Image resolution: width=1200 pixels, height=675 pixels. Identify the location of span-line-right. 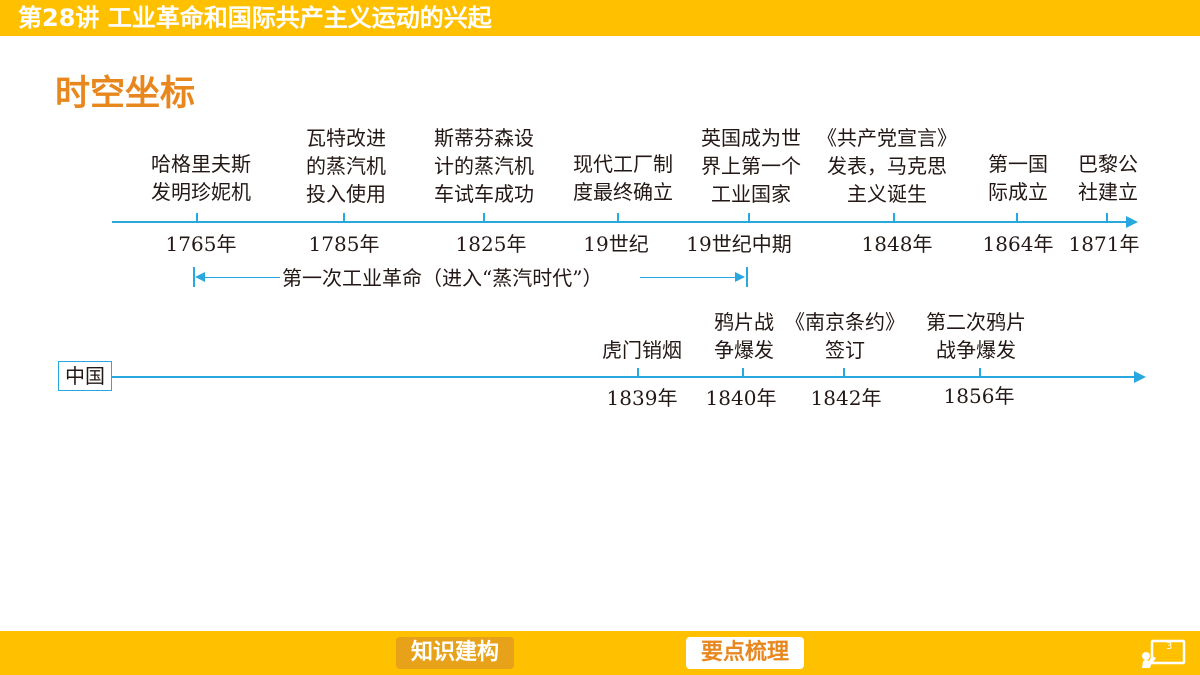
(690, 277).